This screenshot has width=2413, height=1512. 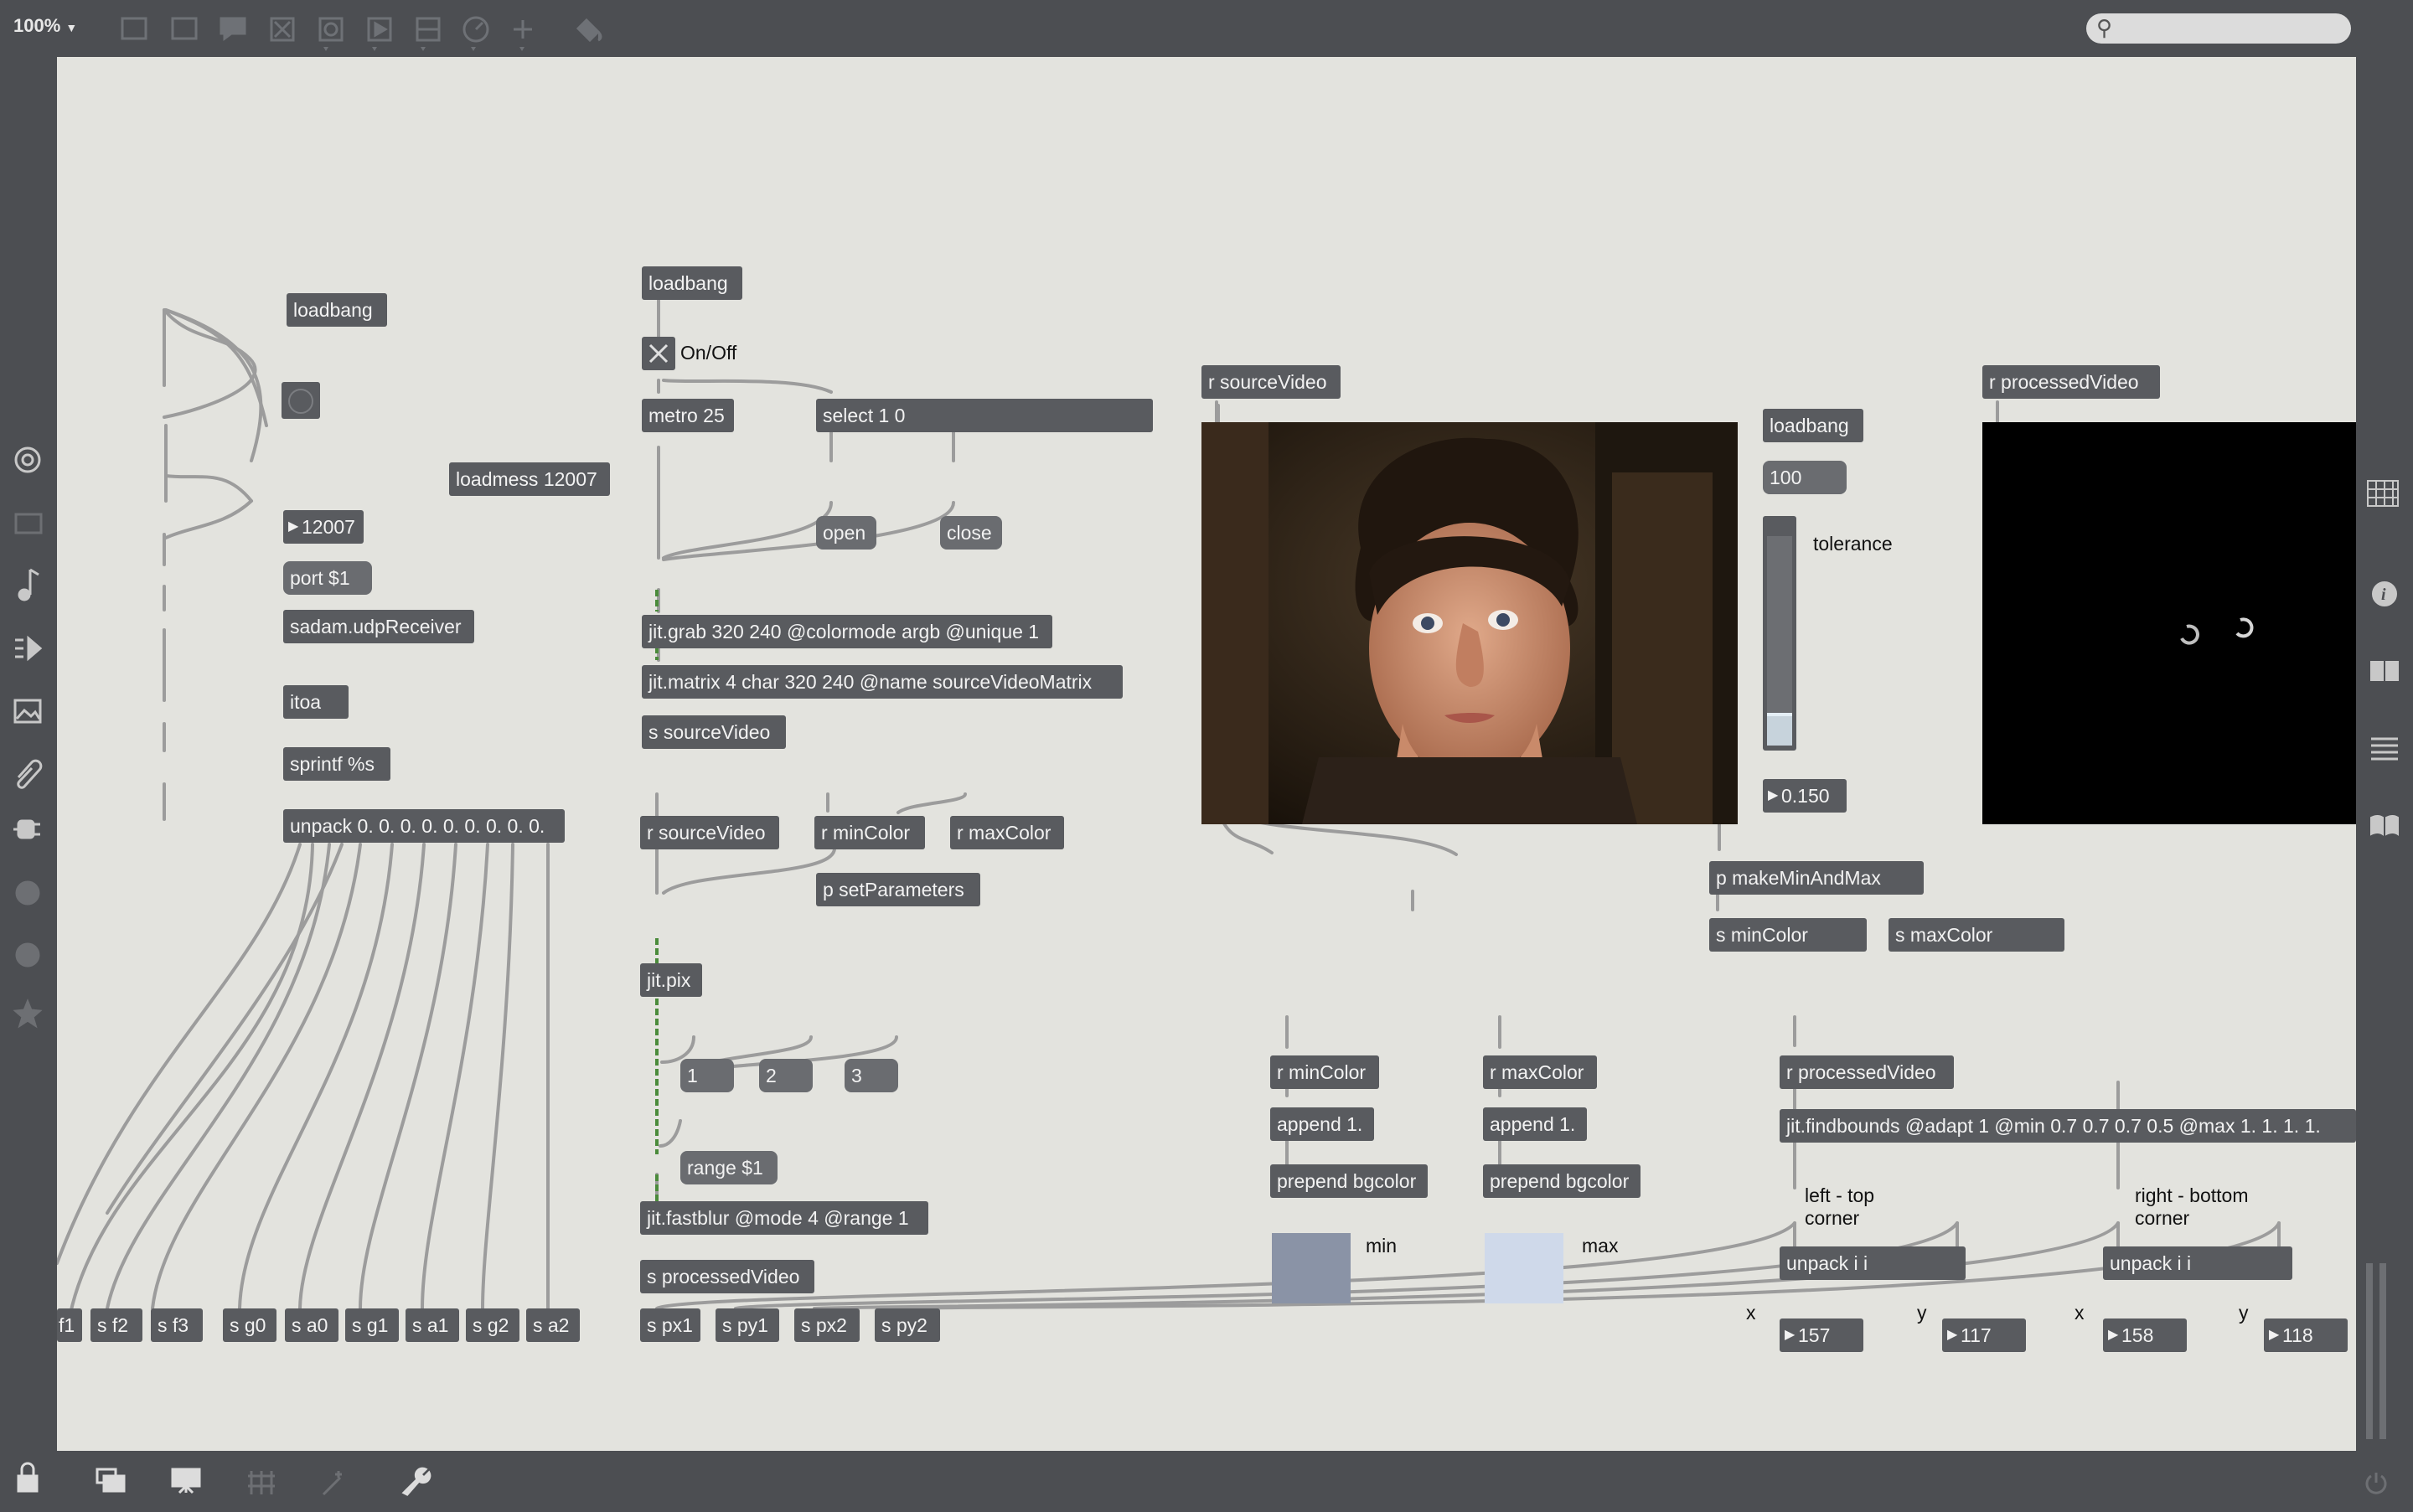 I want to click on prepend-min-object: prepend bgcolor, so click(x=1349, y=1181).